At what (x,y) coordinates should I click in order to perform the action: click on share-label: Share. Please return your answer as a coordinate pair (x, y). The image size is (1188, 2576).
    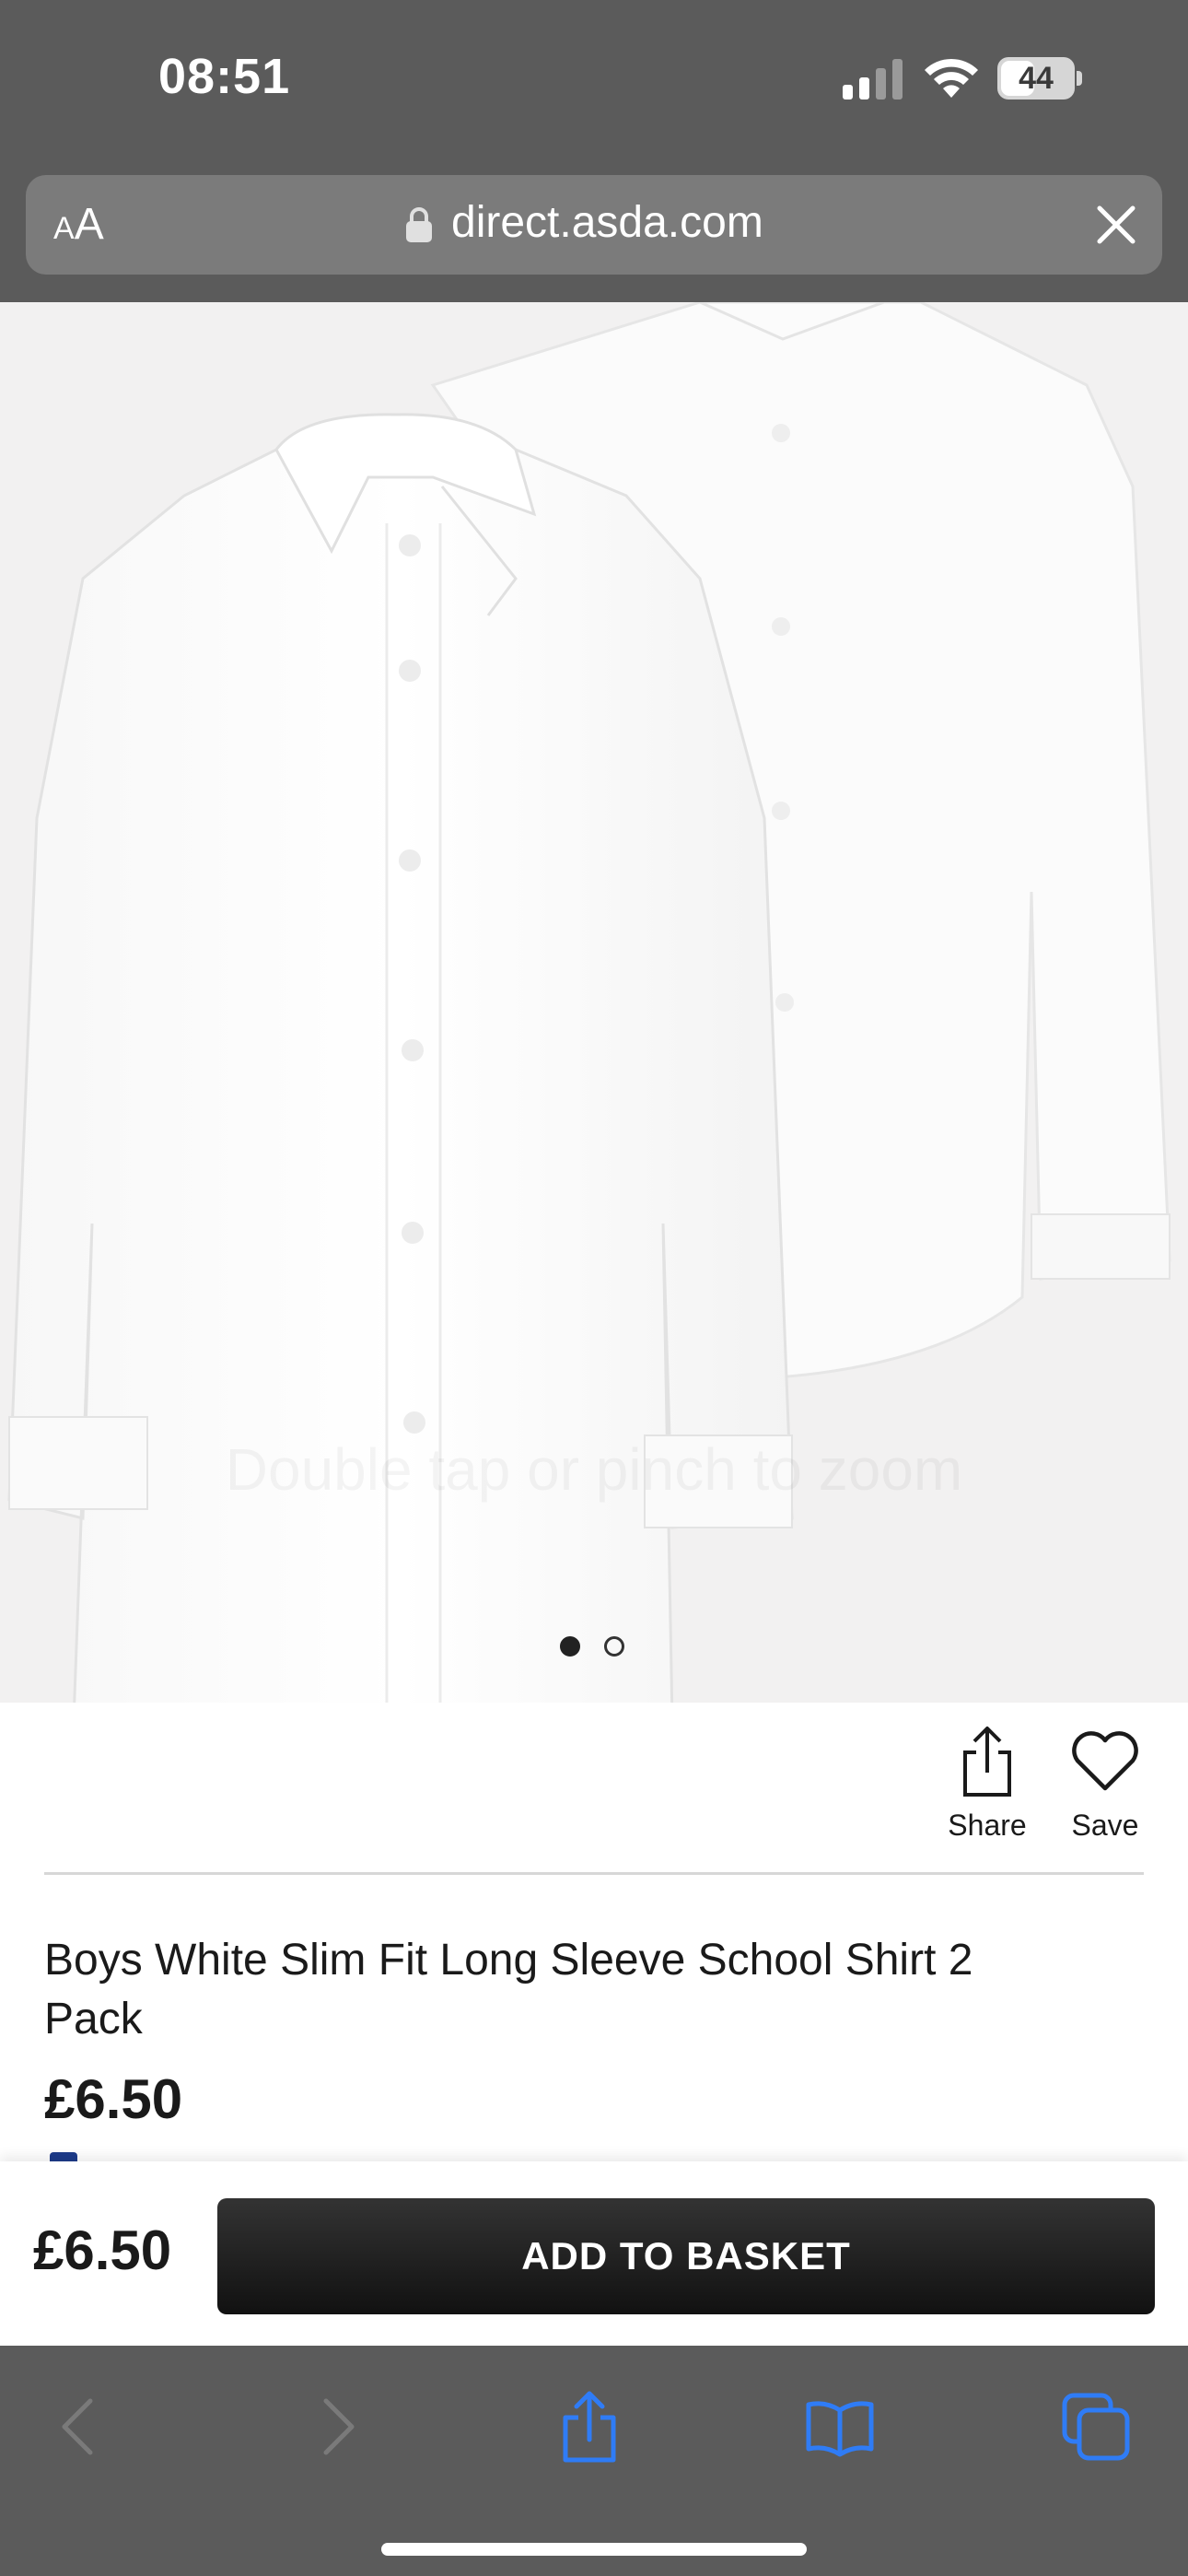
    Looking at the image, I should click on (987, 1825).